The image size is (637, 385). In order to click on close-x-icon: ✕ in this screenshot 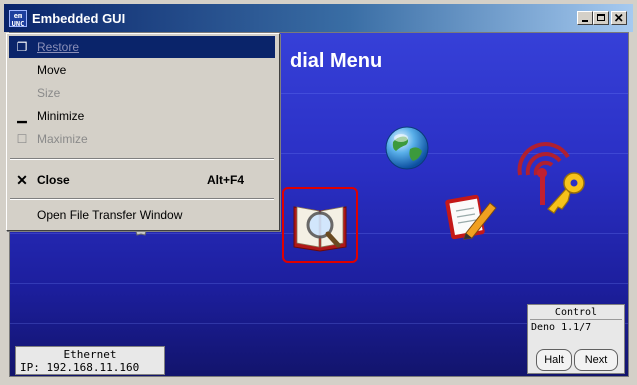, I will do `click(22, 180)`.